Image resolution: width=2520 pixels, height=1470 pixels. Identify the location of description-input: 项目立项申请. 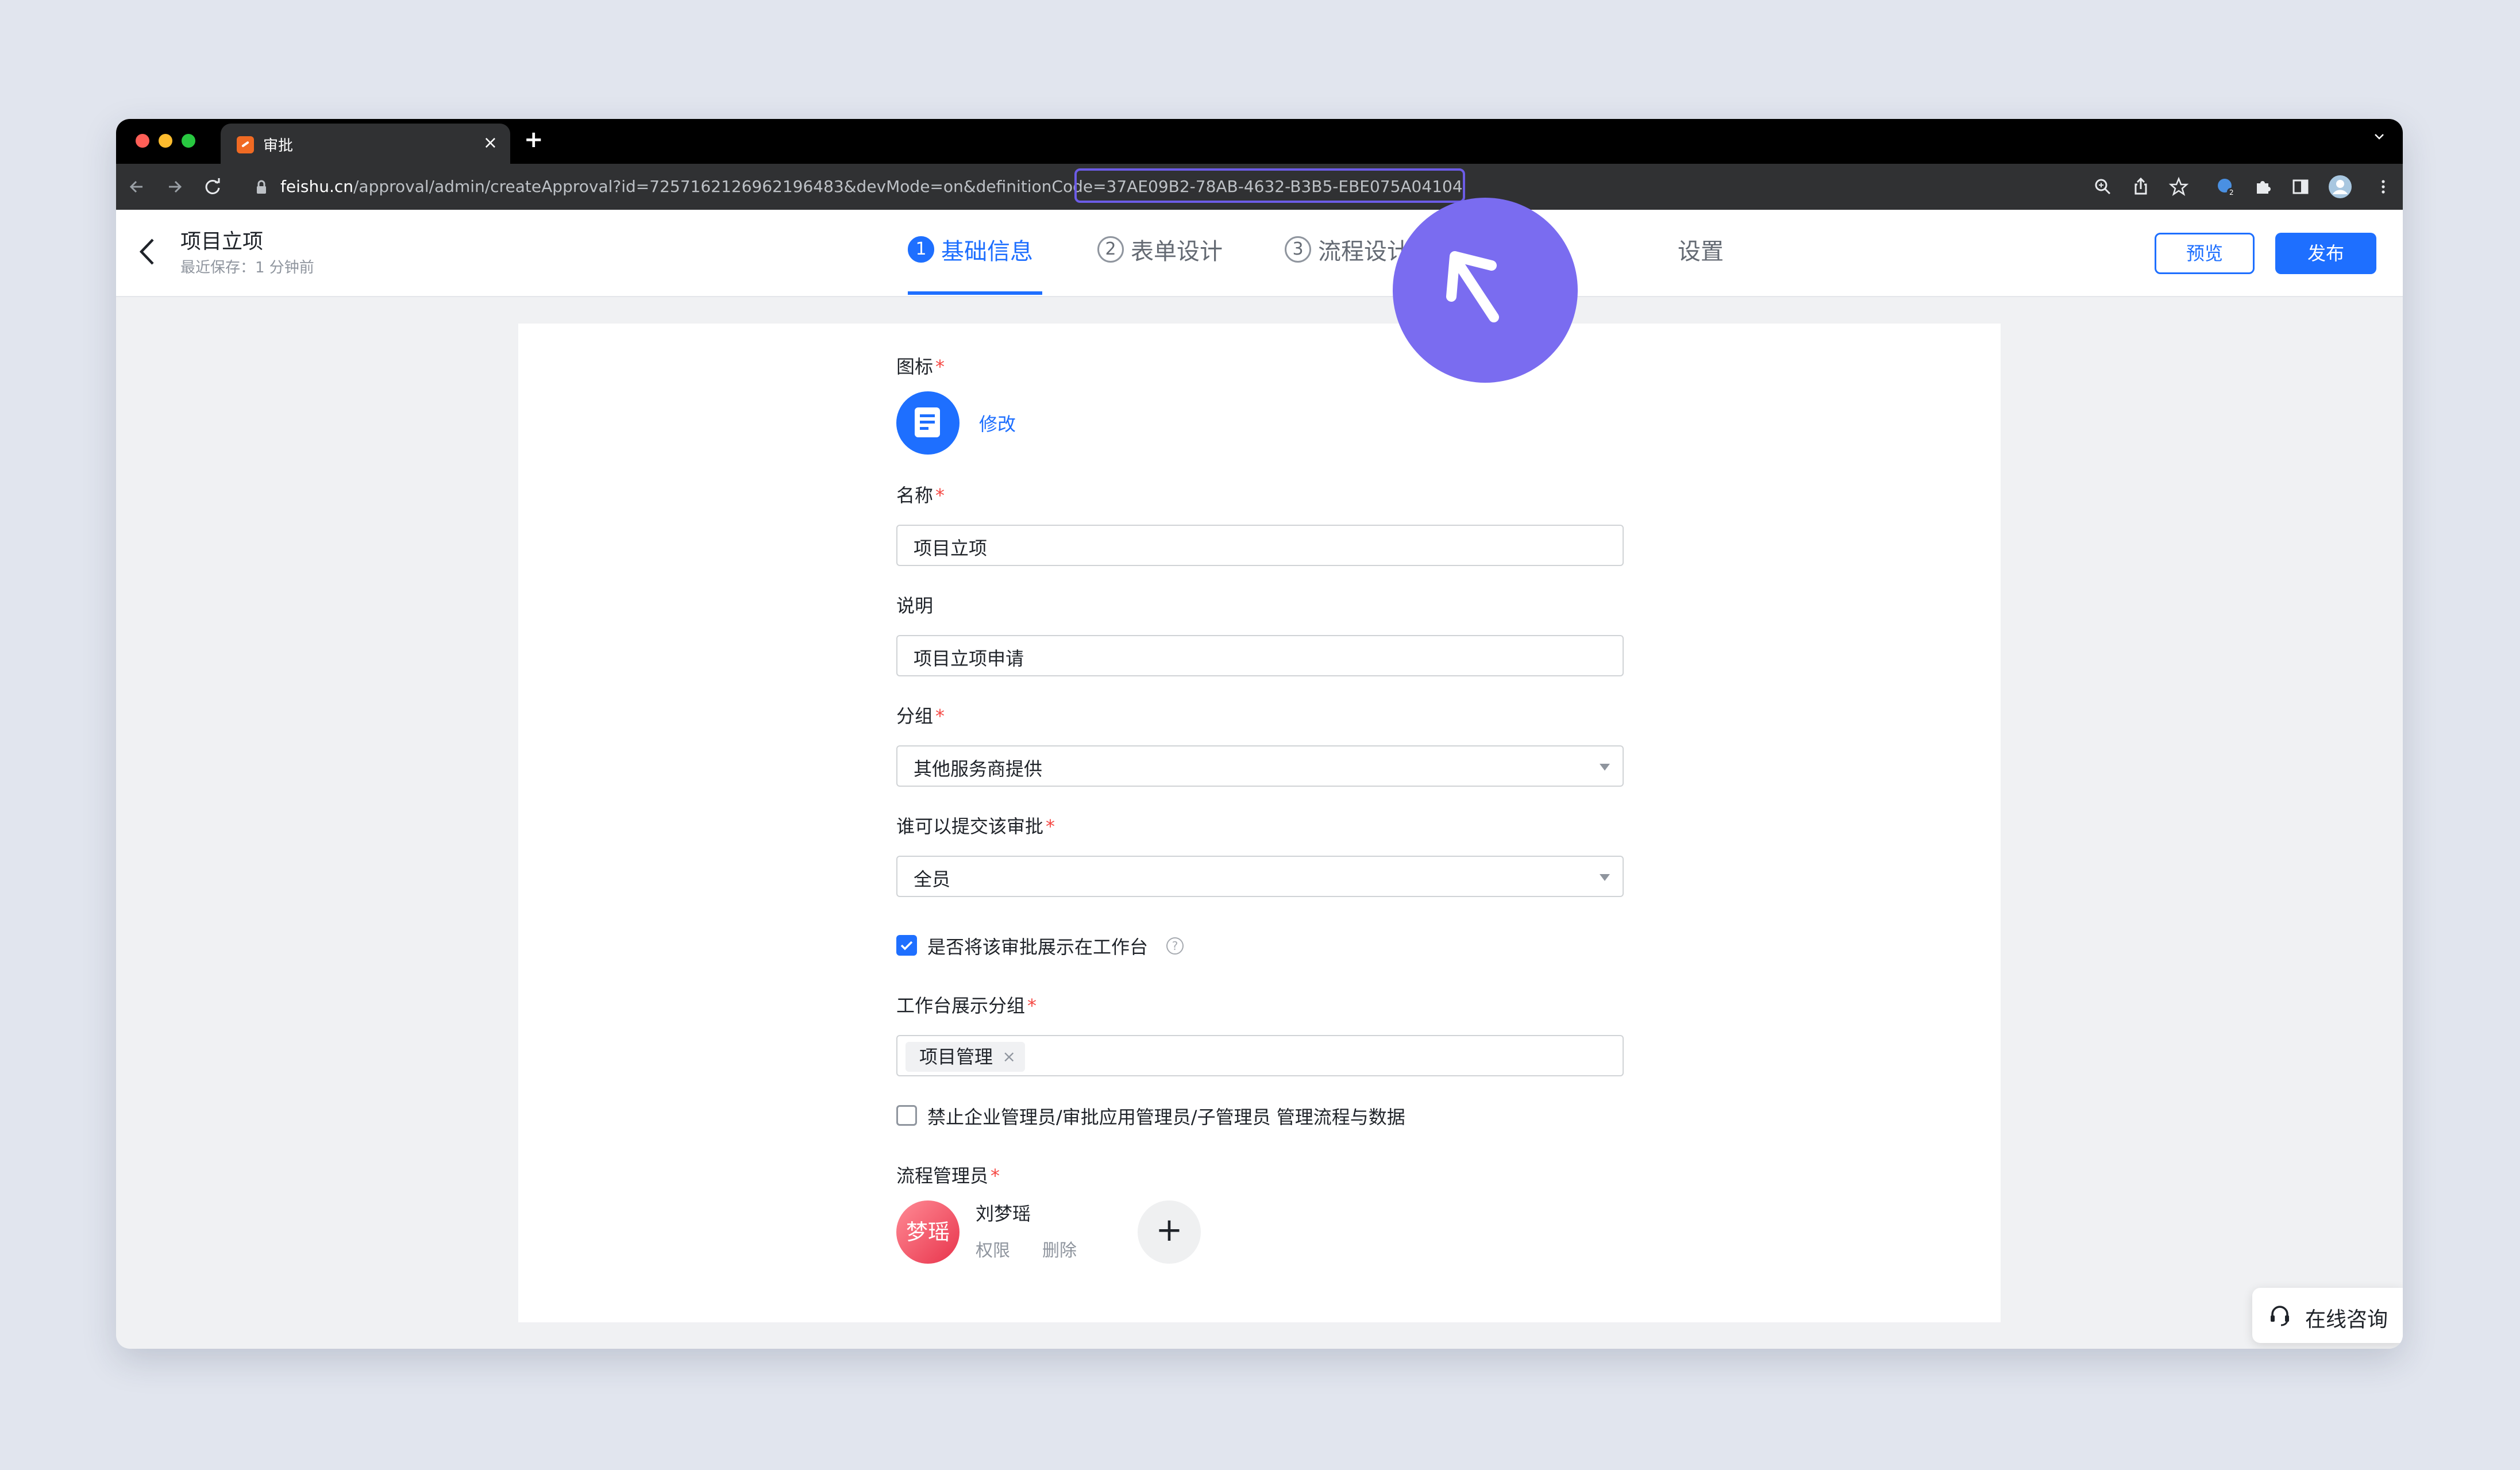
(1260, 655).